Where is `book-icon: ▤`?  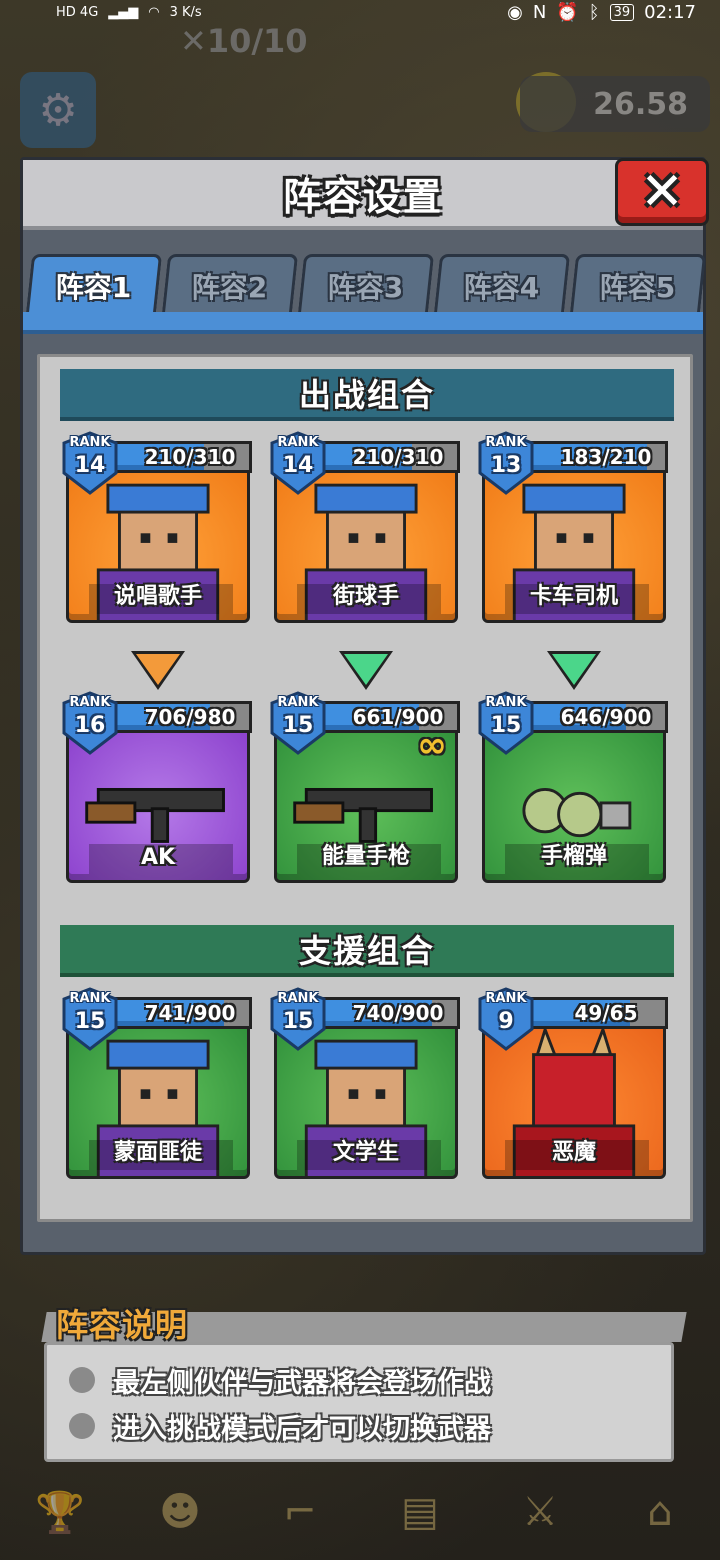 book-icon: ▤ is located at coordinates (420, 1512).